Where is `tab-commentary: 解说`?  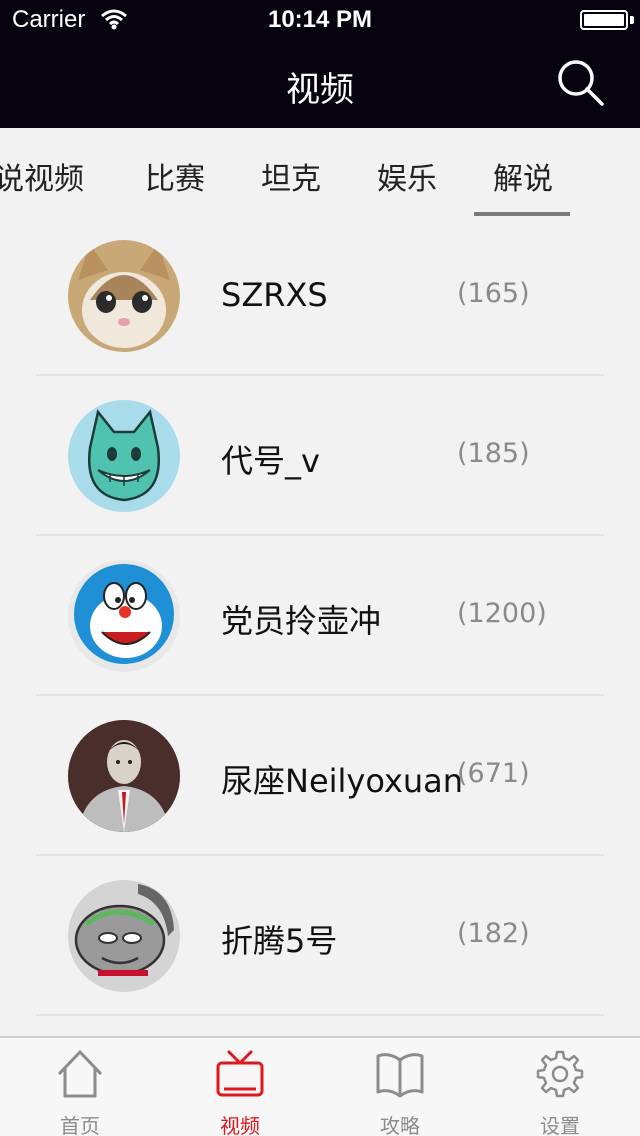
tab-commentary: 解说 is located at coordinates (523, 176).